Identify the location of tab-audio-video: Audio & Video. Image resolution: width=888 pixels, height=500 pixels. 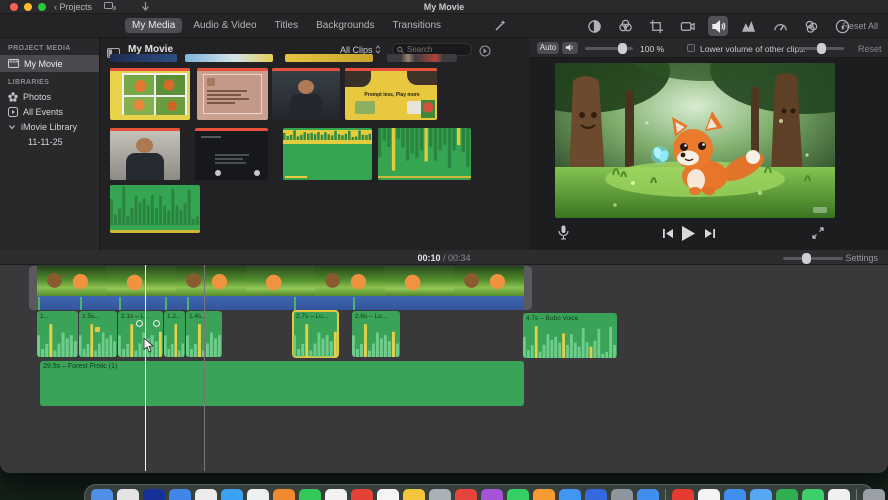
(224, 25).